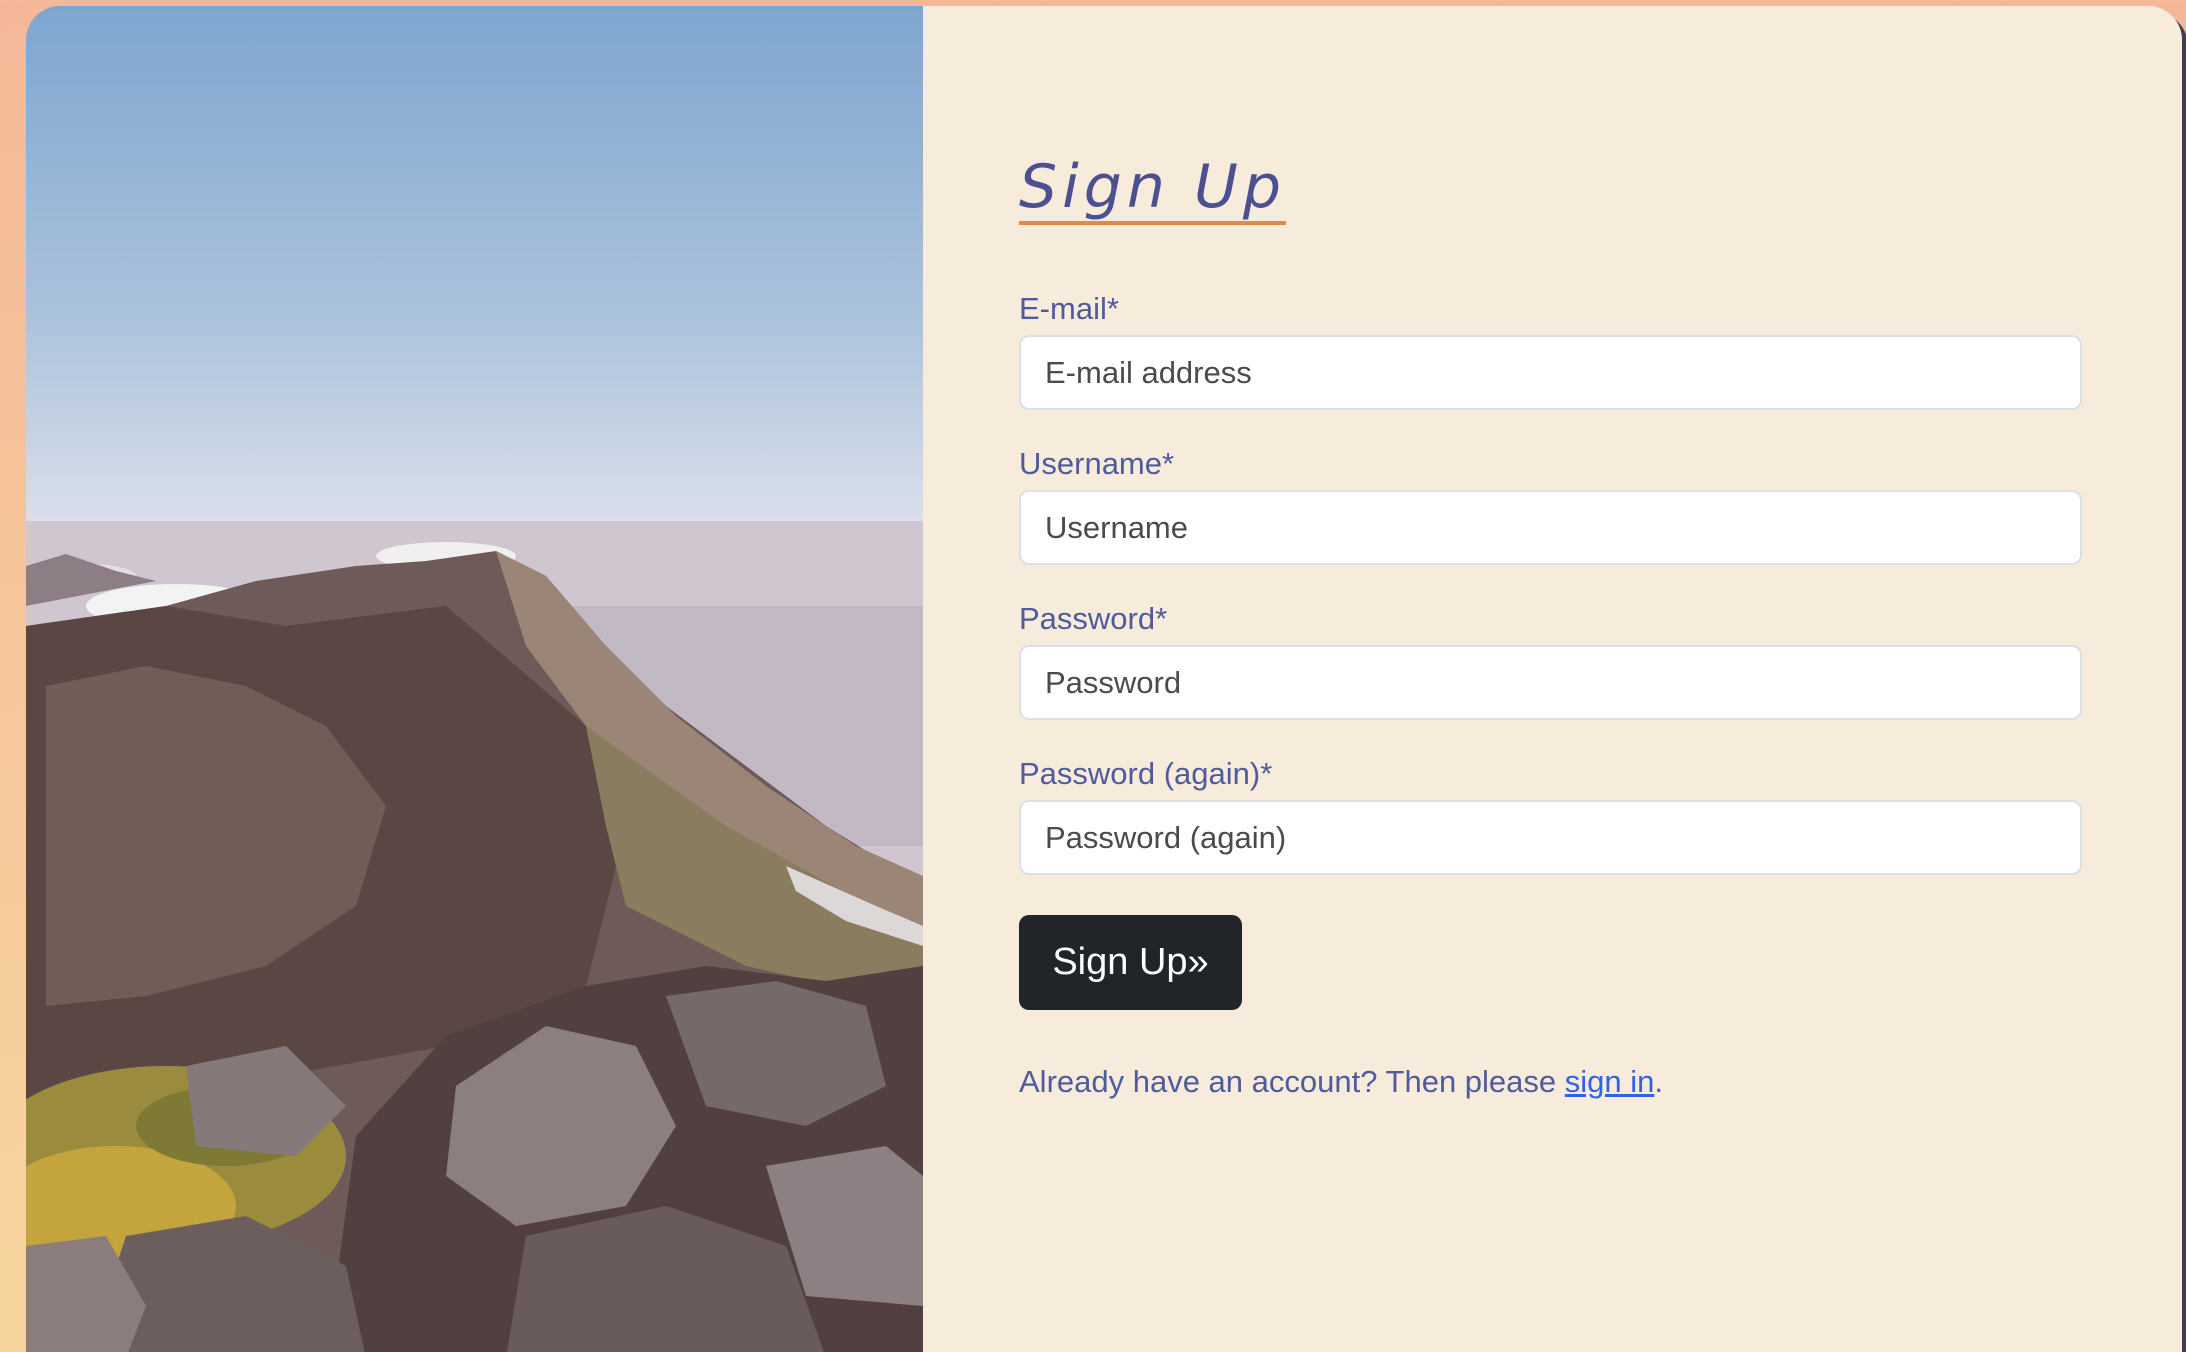 This screenshot has height=1352, width=2186. What do you see at coordinates (1550, 837) in the screenshot?
I see `password-again-input` at bounding box center [1550, 837].